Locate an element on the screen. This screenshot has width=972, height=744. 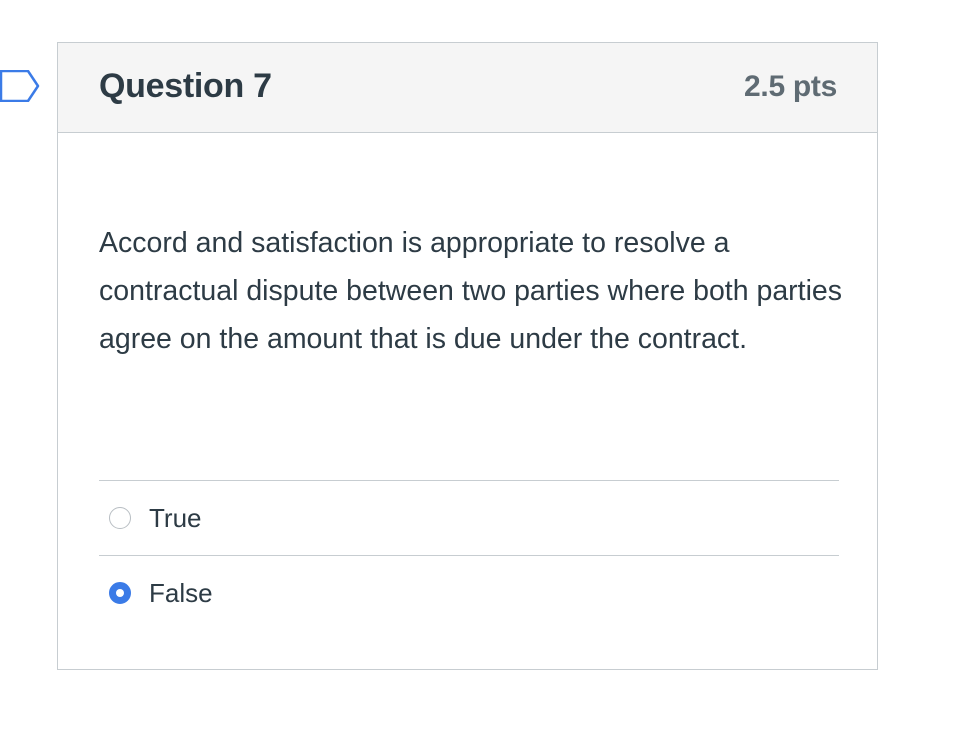
answer-label-false: False is located at coordinates (181, 593).